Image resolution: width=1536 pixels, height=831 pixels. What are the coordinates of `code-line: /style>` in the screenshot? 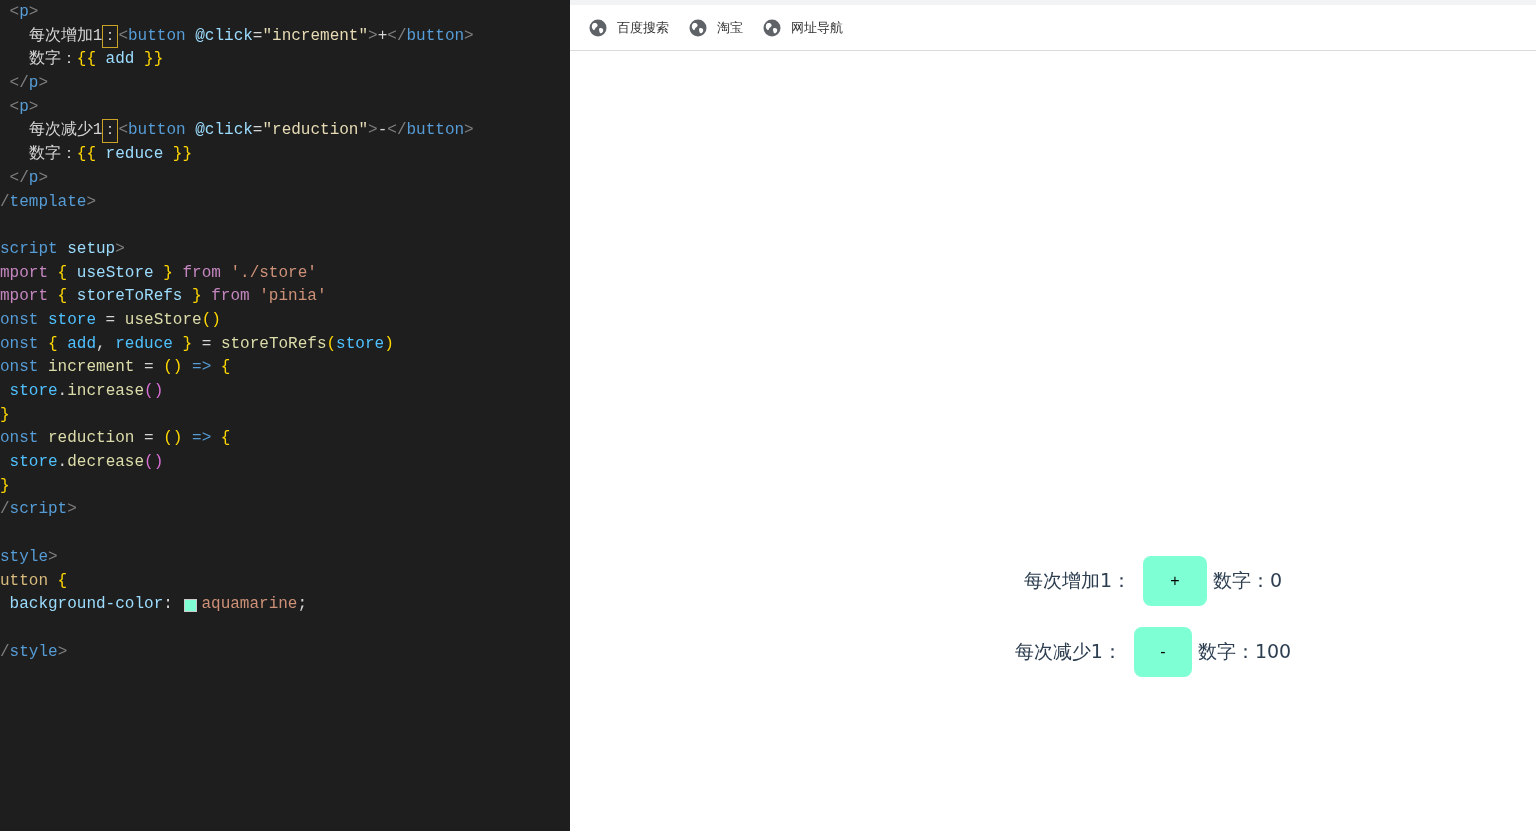 It's located at (34, 652).